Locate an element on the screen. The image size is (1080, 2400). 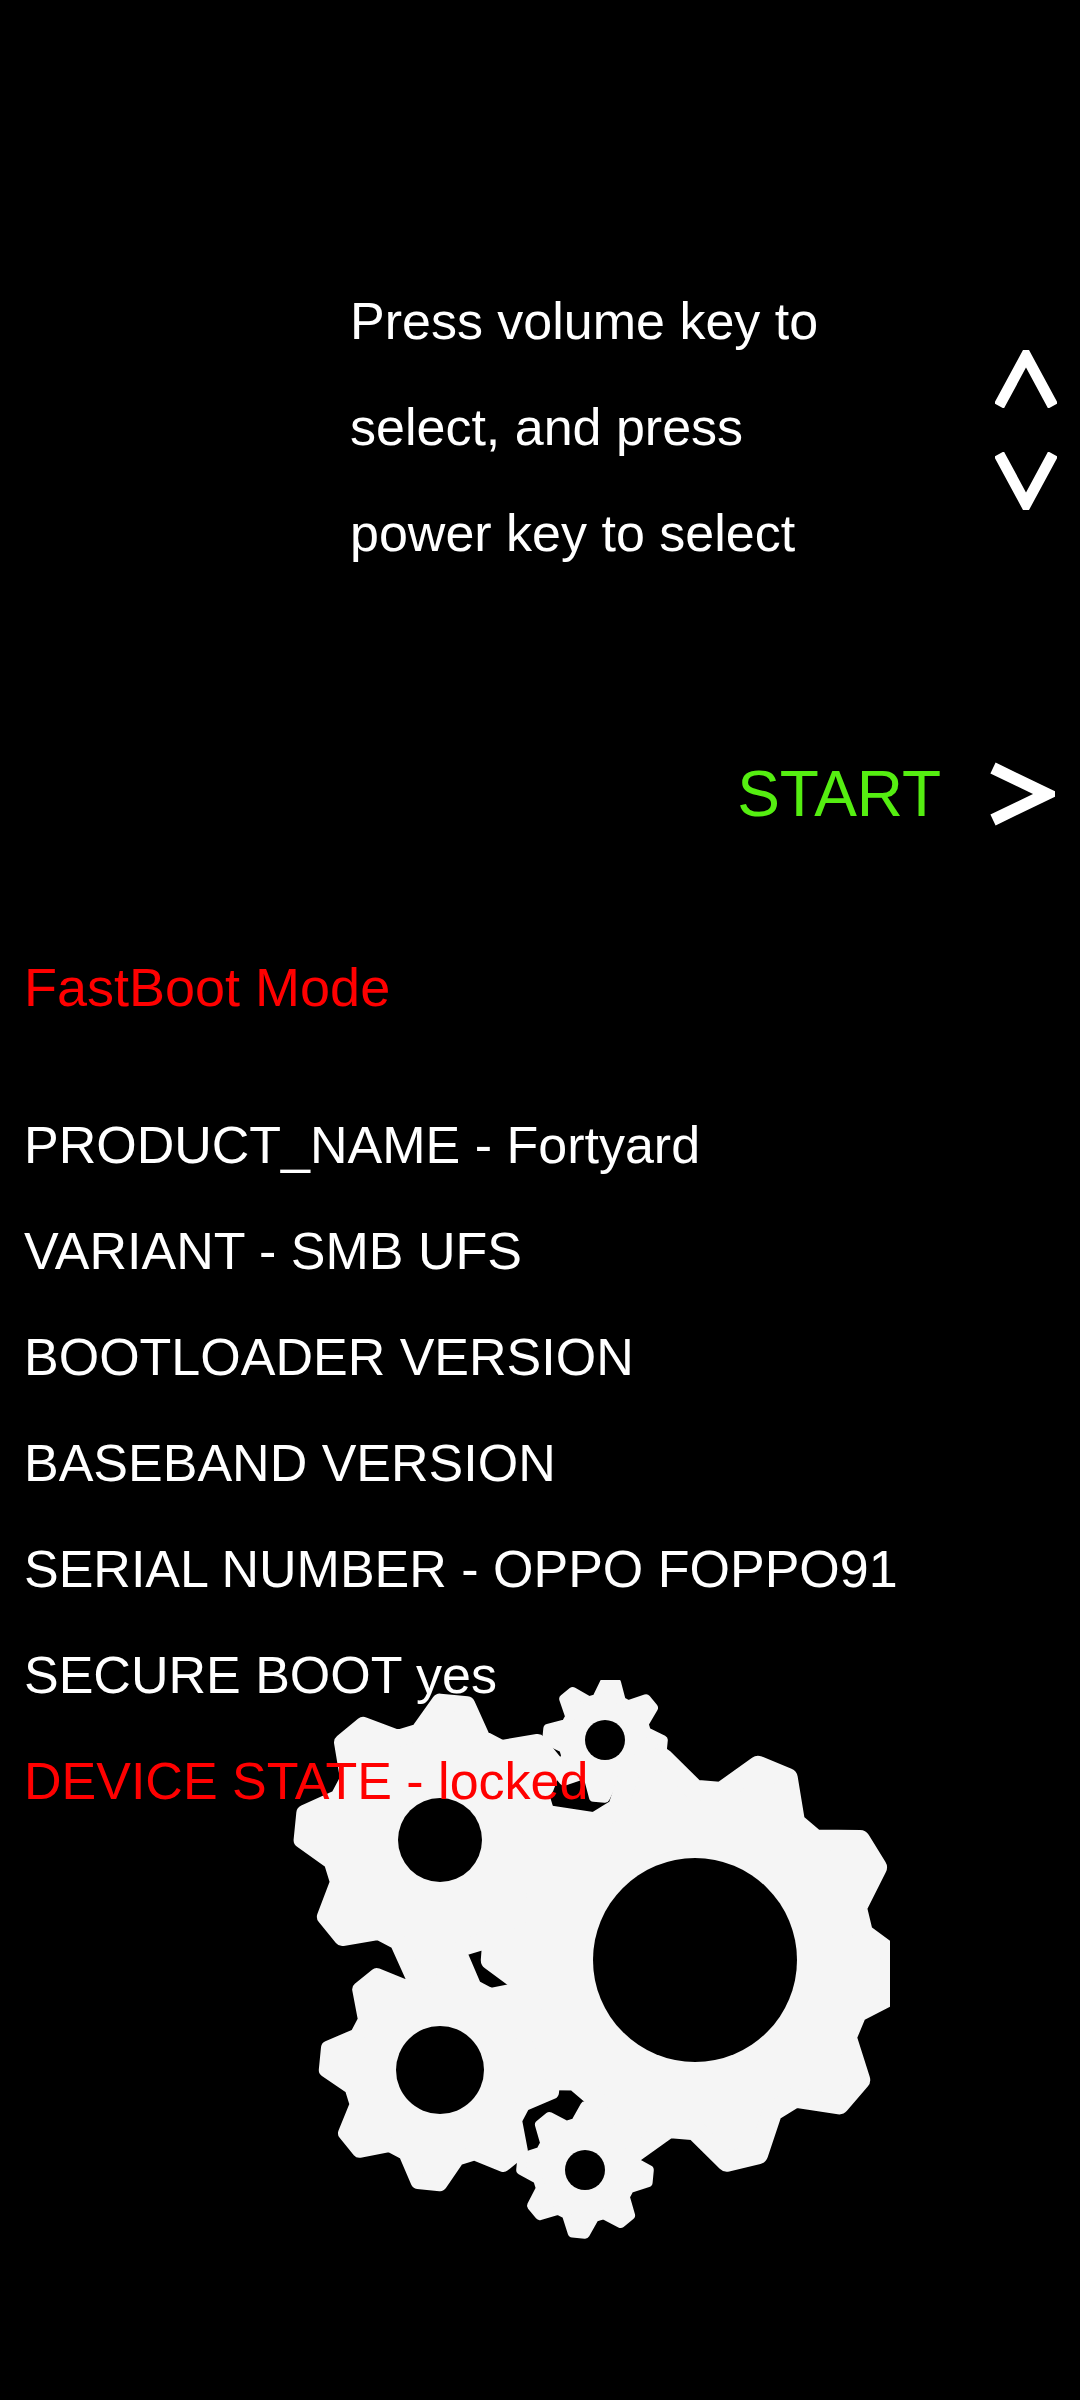
info-line: VARIANT - SMB UFS is located at coordinates (273, 1251).